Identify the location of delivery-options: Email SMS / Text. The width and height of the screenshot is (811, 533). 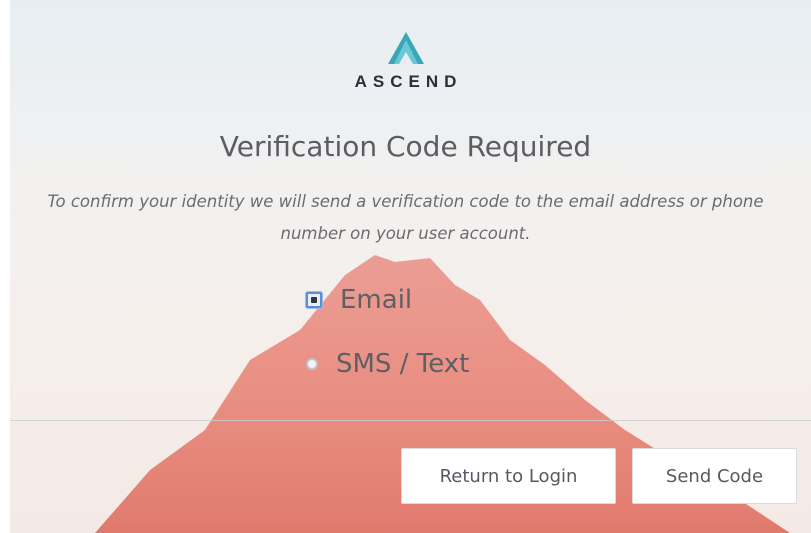
(387, 344).